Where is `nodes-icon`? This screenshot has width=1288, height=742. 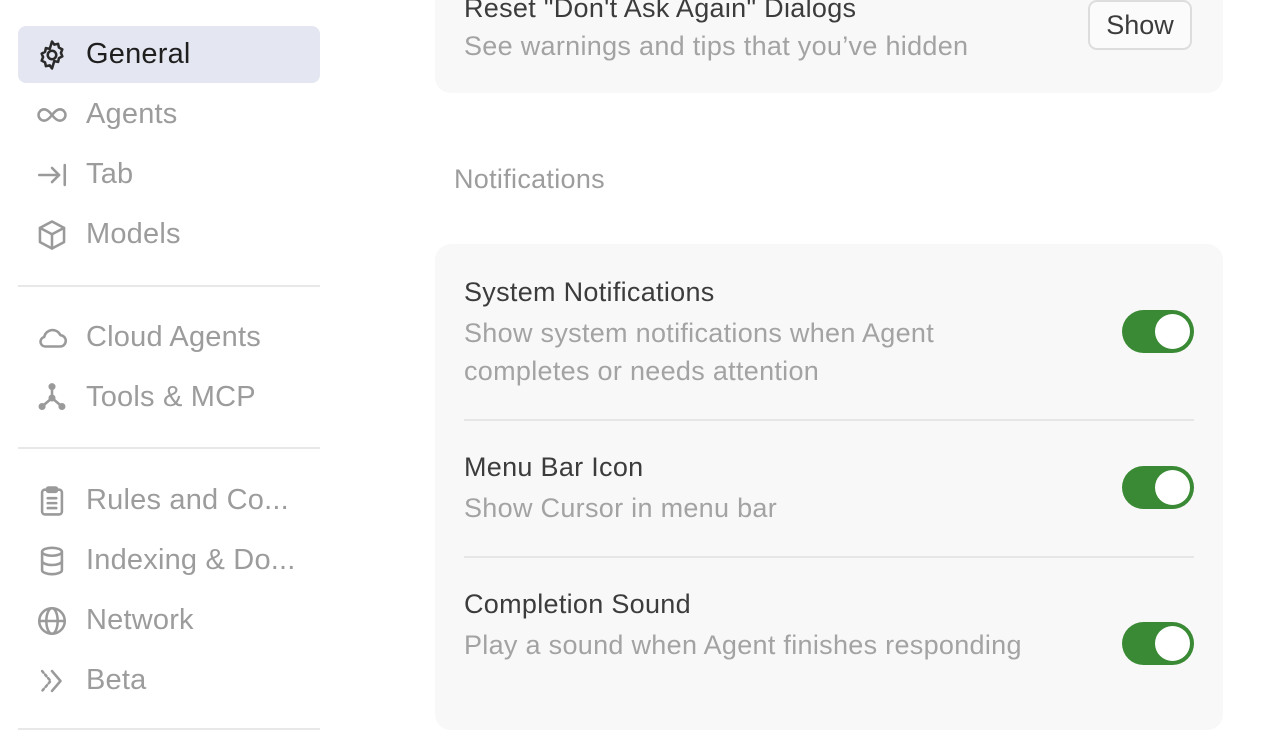 nodes-icon is located at coordinates (52, 398).